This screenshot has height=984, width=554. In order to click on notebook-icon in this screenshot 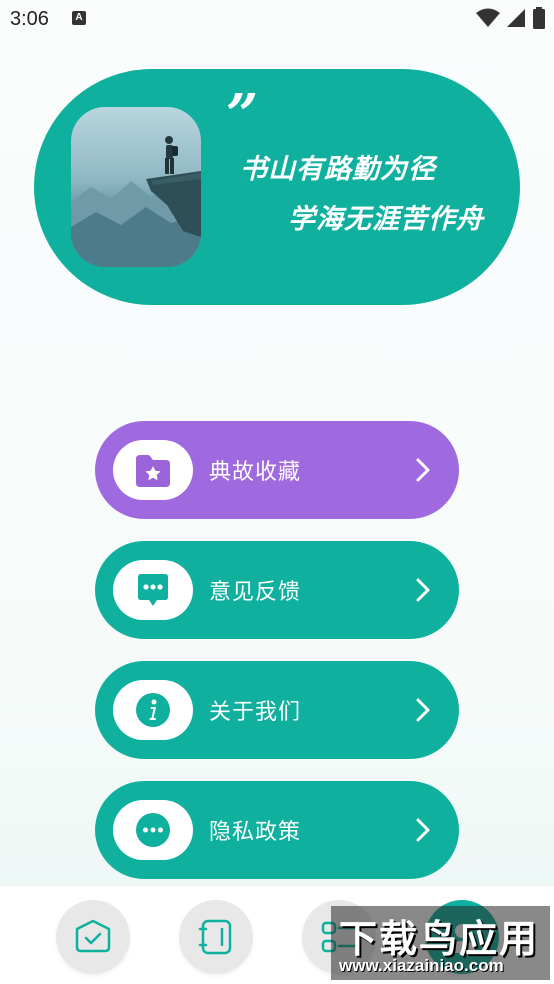, I will do `click(215, 937)`.